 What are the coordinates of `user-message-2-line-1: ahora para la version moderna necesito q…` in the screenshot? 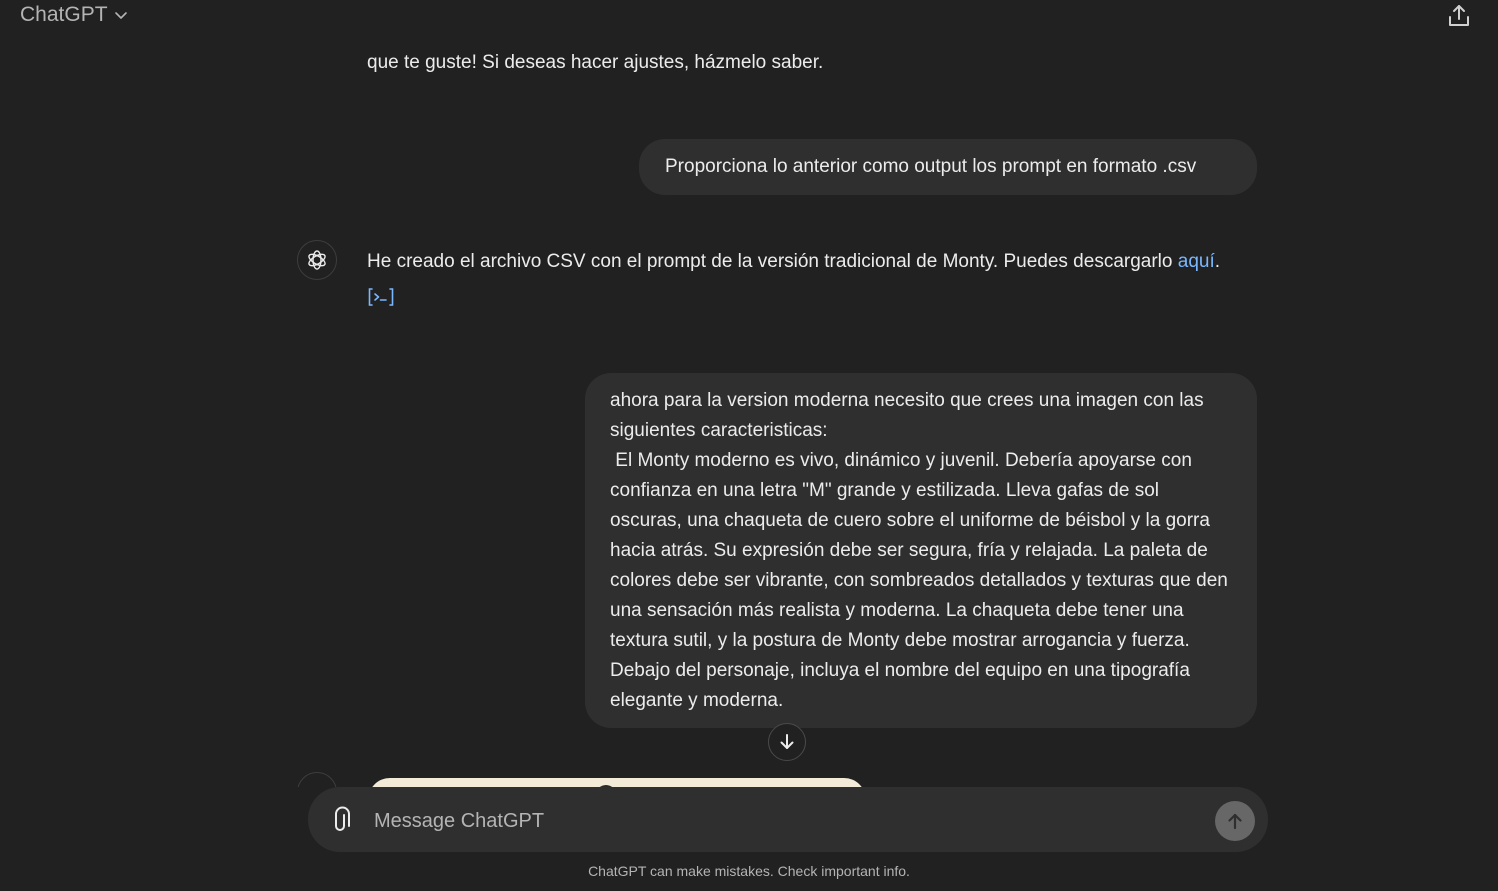 It's located at (909, 415).